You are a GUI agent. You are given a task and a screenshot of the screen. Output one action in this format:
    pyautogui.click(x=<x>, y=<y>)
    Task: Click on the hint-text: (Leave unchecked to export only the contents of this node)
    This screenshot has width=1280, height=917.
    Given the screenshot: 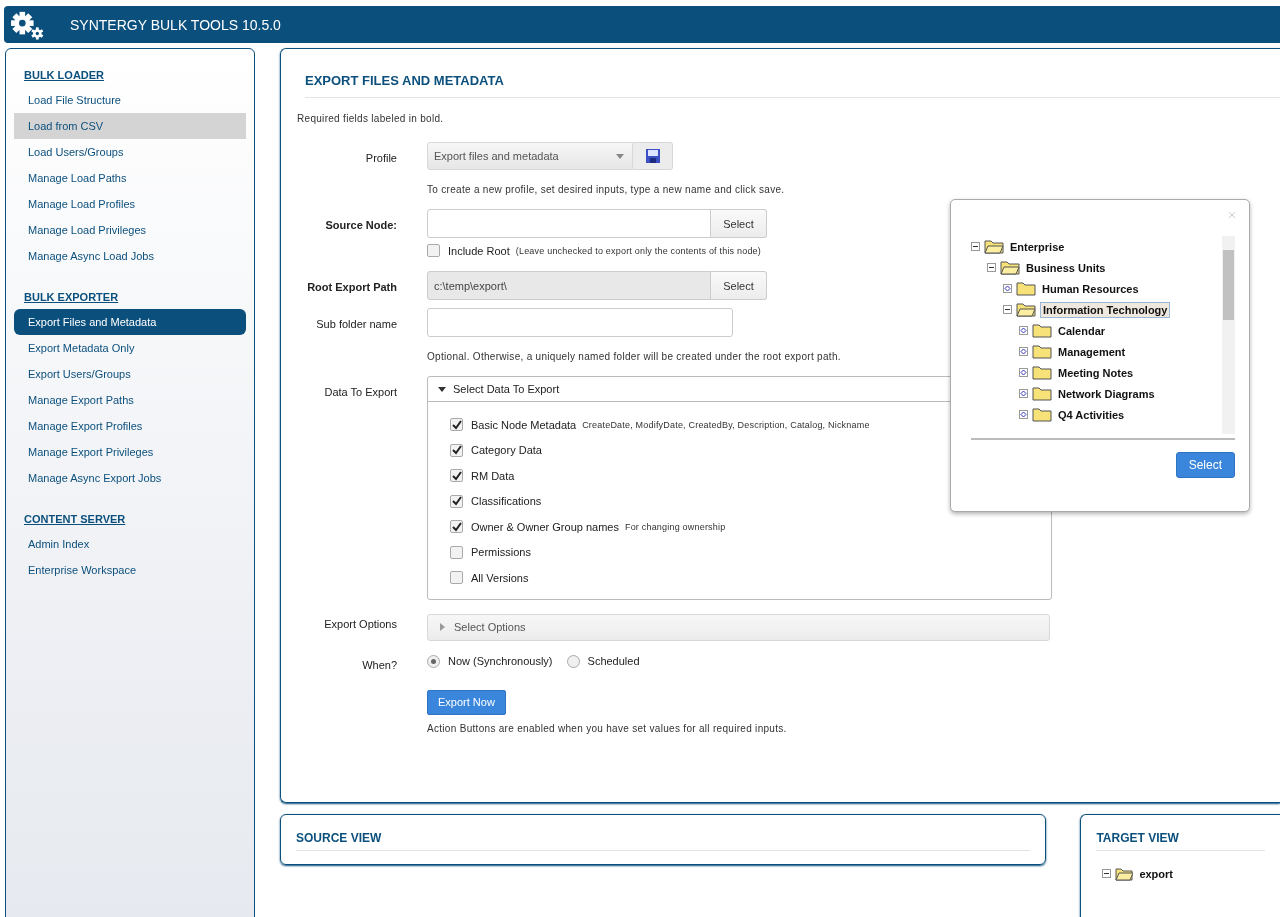 What is the action you would take?
    pyautogui.click(x=638, y=250)
    